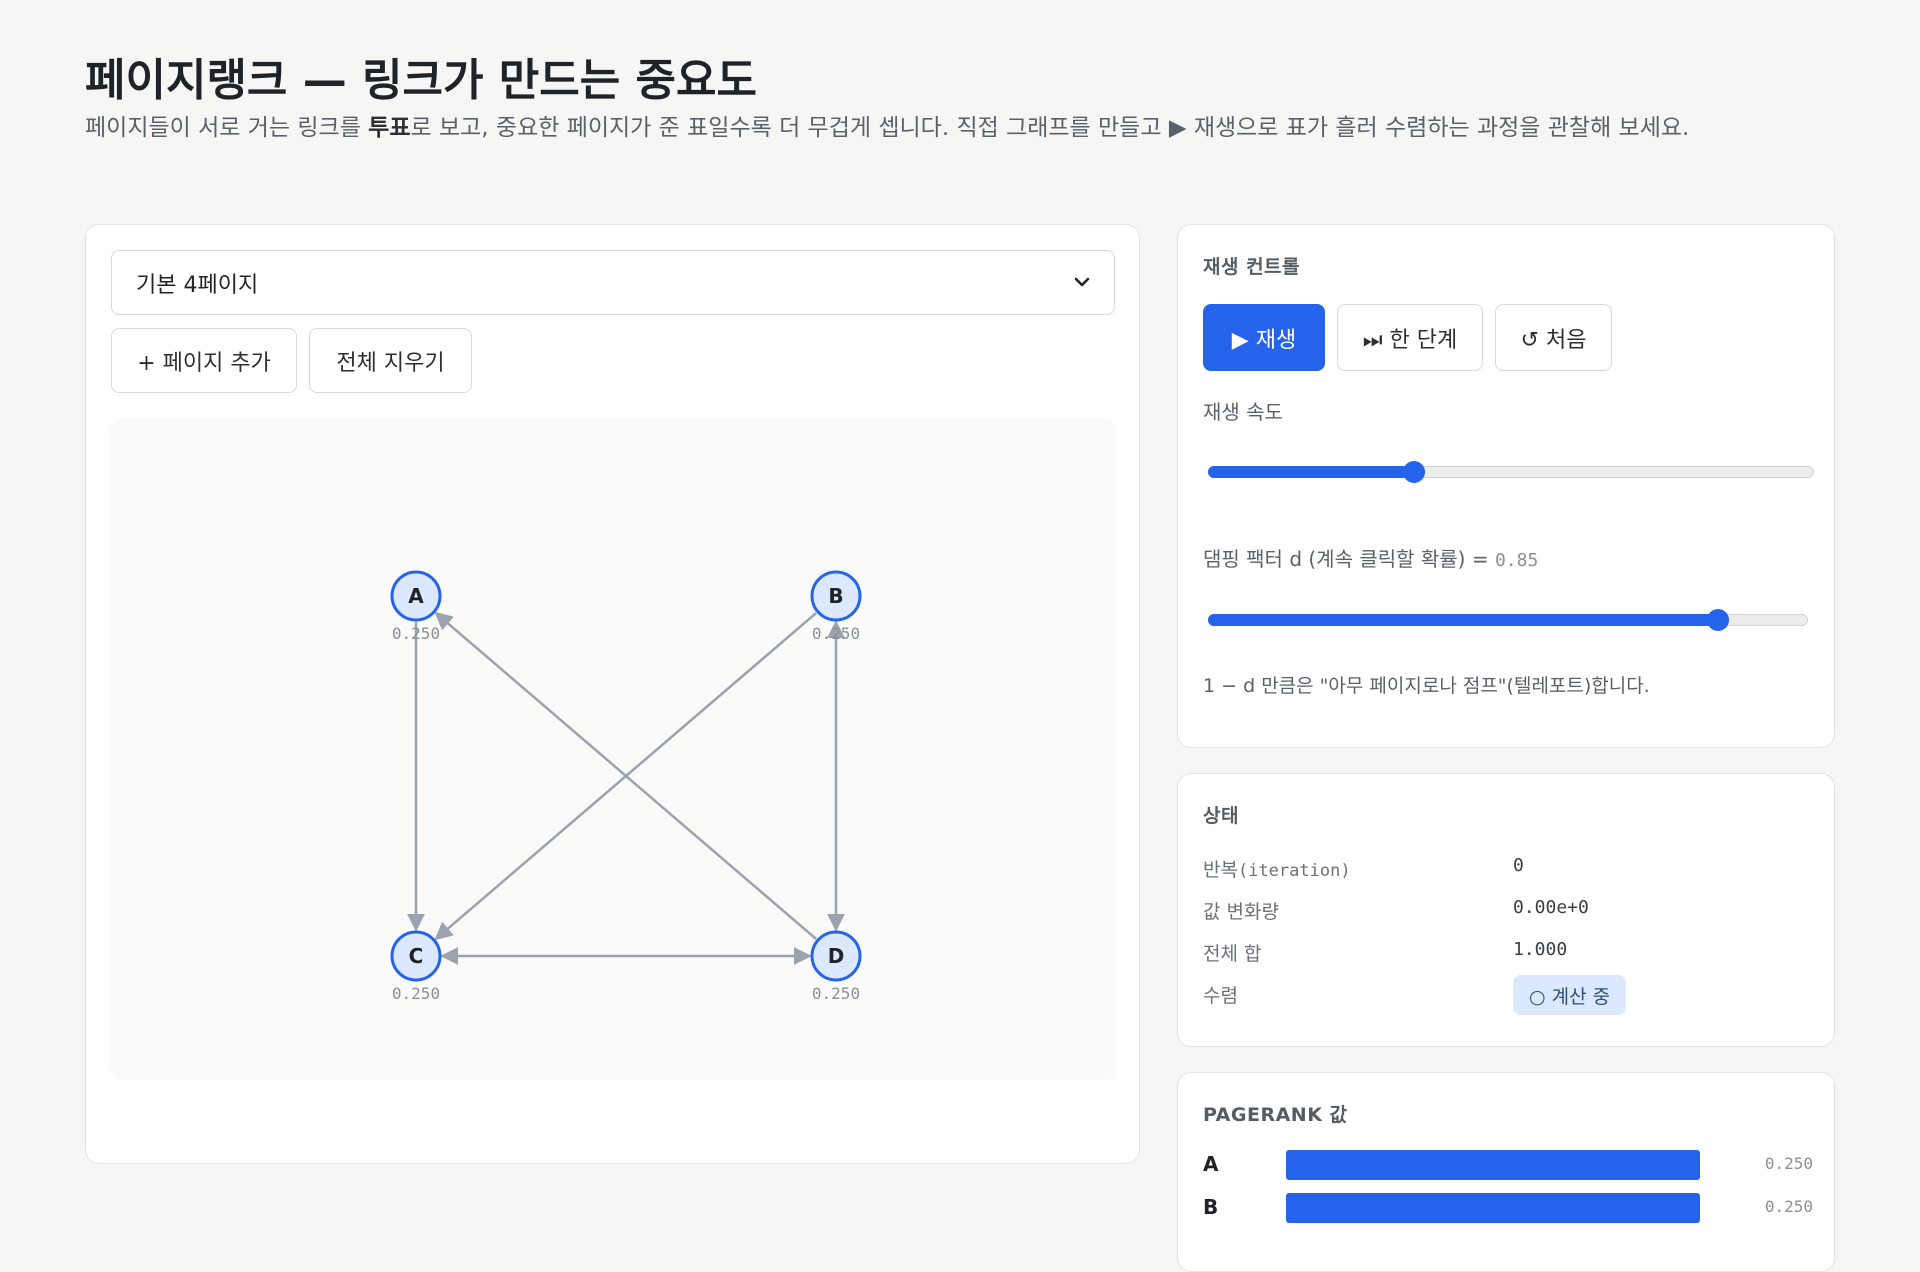 The height and width of the screenshot is (1272, 1920). I want to click on iteration-value: 0, so click(1518, 865).